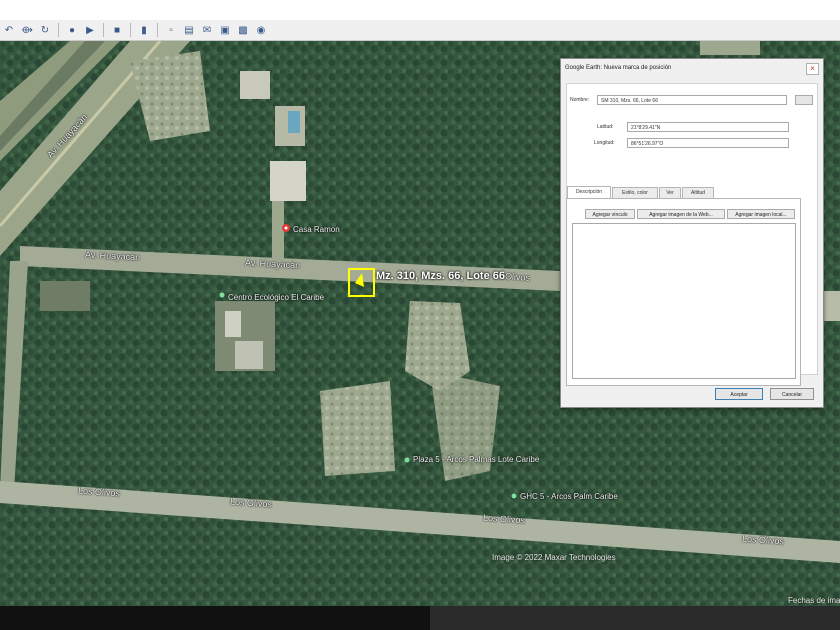 The image size is (840, 630). Describe the element at coordinates (814, 600) in the screenshot. I see `imagery-date: Fechas de imag` at that location.